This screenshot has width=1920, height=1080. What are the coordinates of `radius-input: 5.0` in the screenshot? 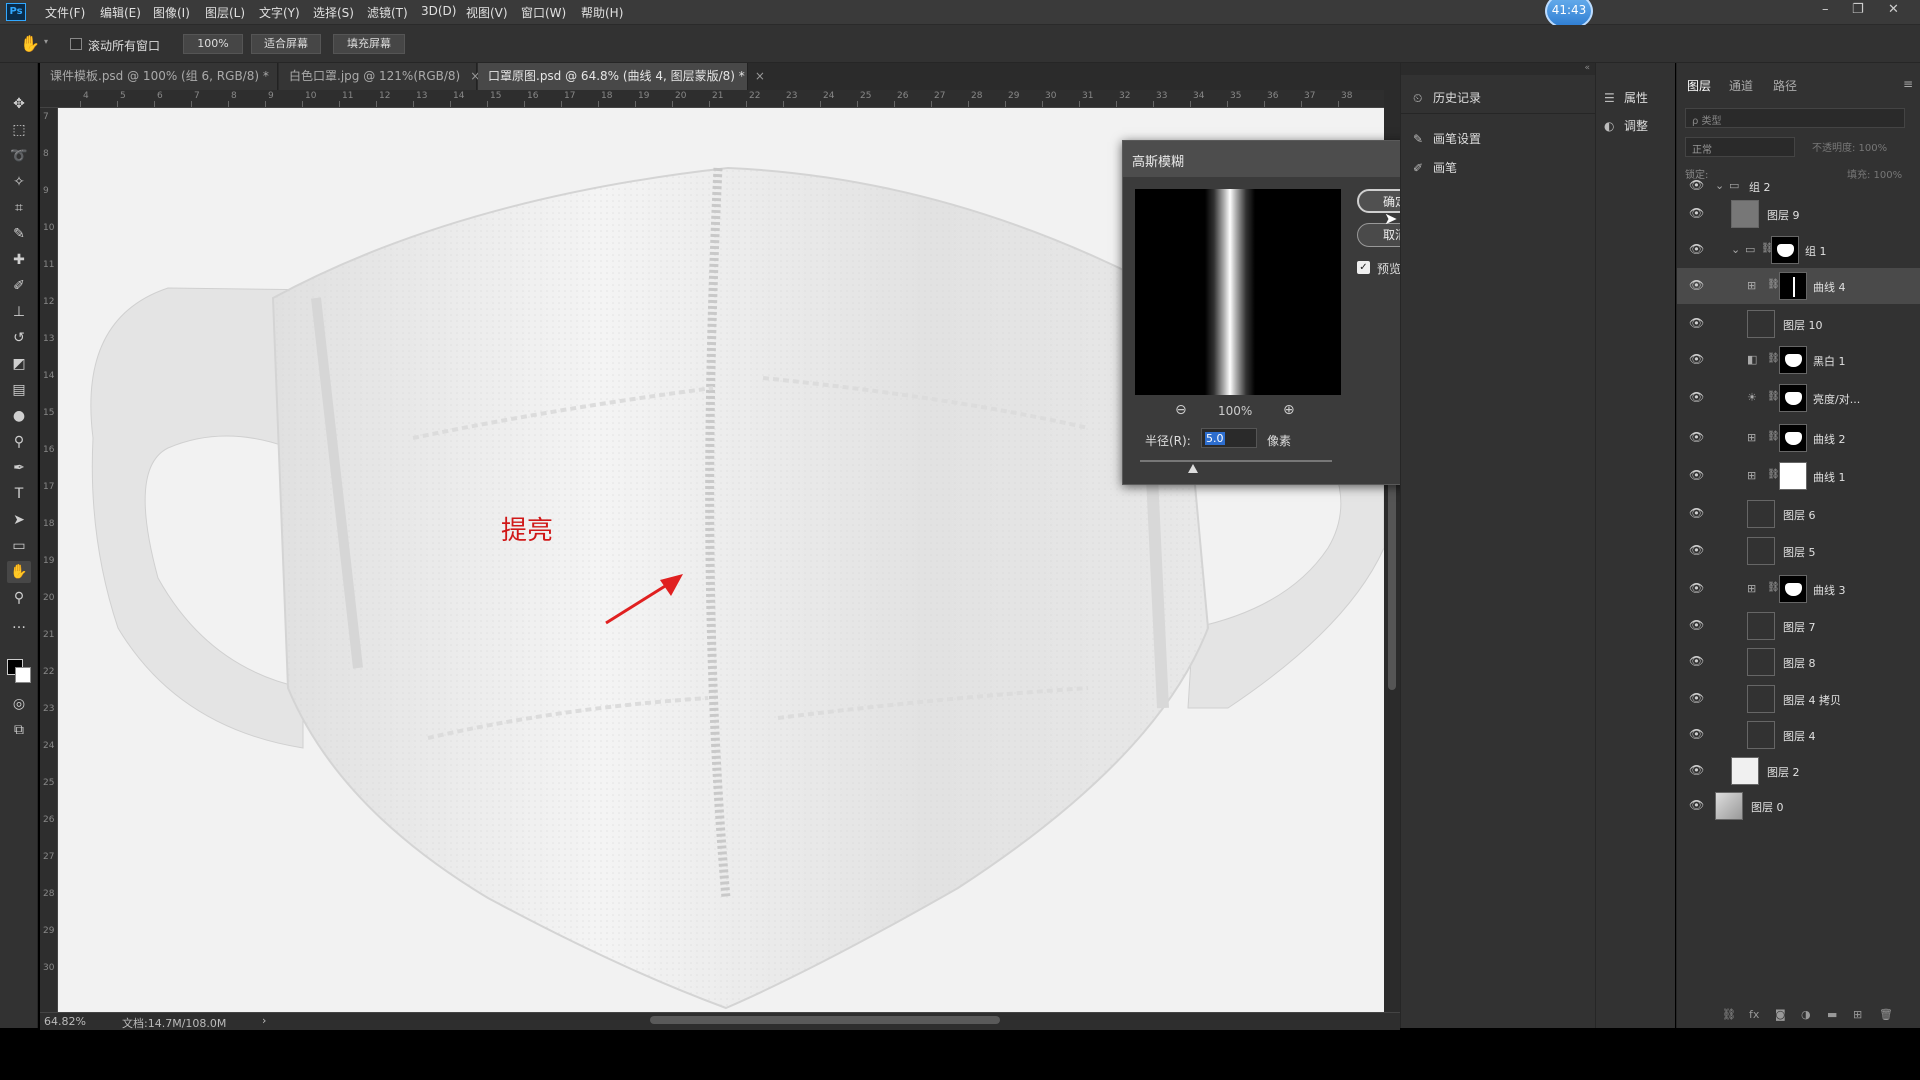 It's located at (1229, 438).